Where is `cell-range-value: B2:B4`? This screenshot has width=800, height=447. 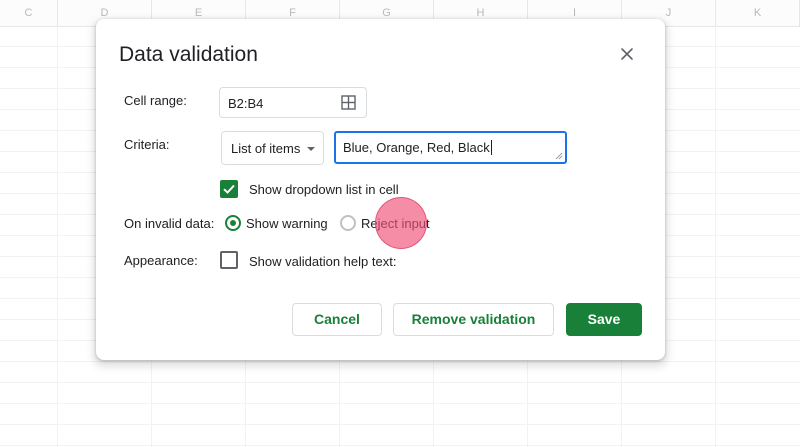
cell-range-value: B2:B4 is located at coordinates (246, 103).